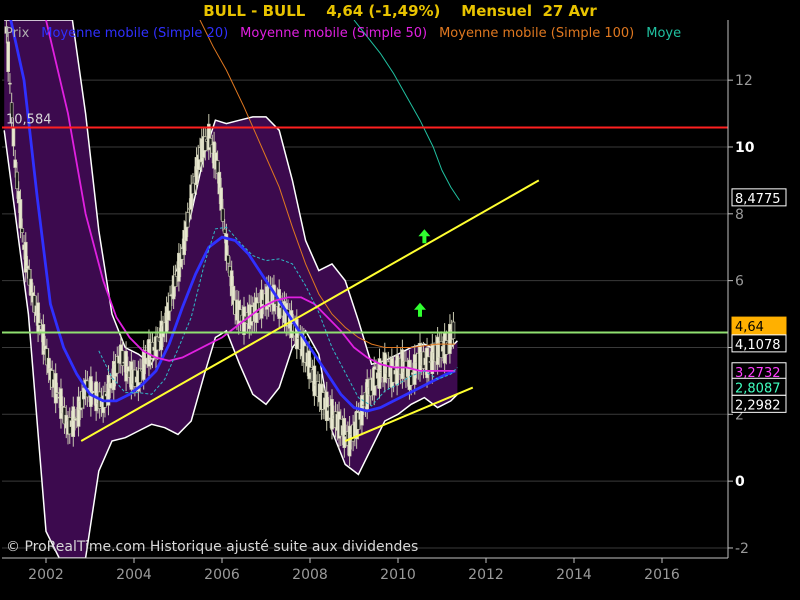 The image size is (800, 600). I want to click on value-label: 4,1078, so click(758, 345).